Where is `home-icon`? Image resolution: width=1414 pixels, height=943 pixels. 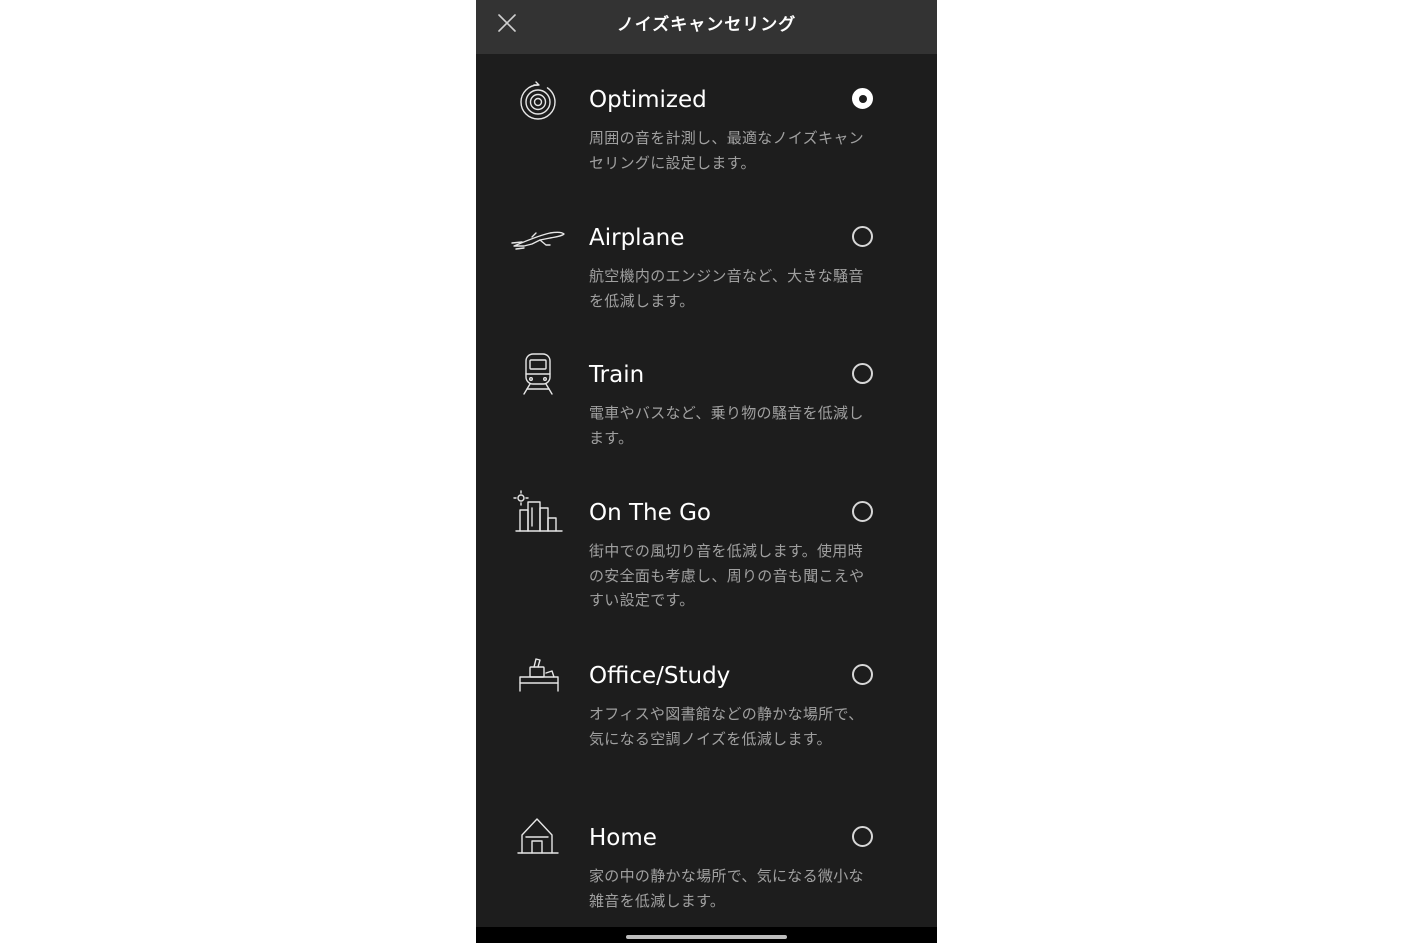
home-icon is located at coordinates (538, 843).